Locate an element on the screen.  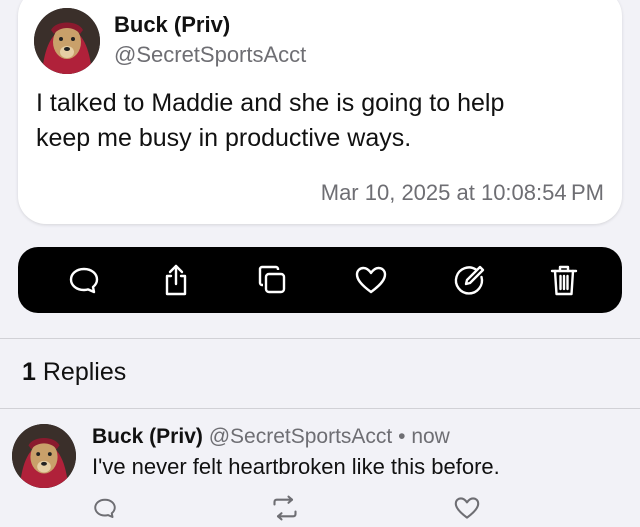
like-button is located at coordinates (371, 280).